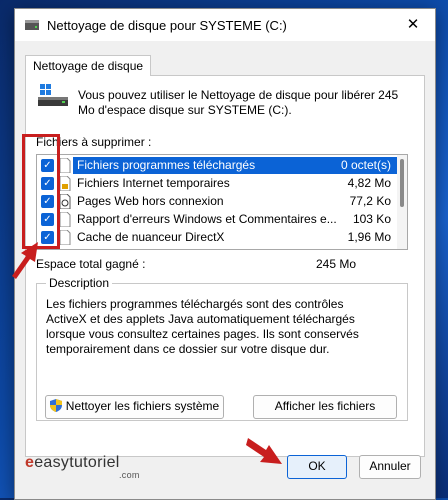 The width and height of the screenshot is (448, 500). What do you see at coordinates (41, 191) in the screenshot?
I see `annotation-highlight-box` at bounding box center [41, 191].